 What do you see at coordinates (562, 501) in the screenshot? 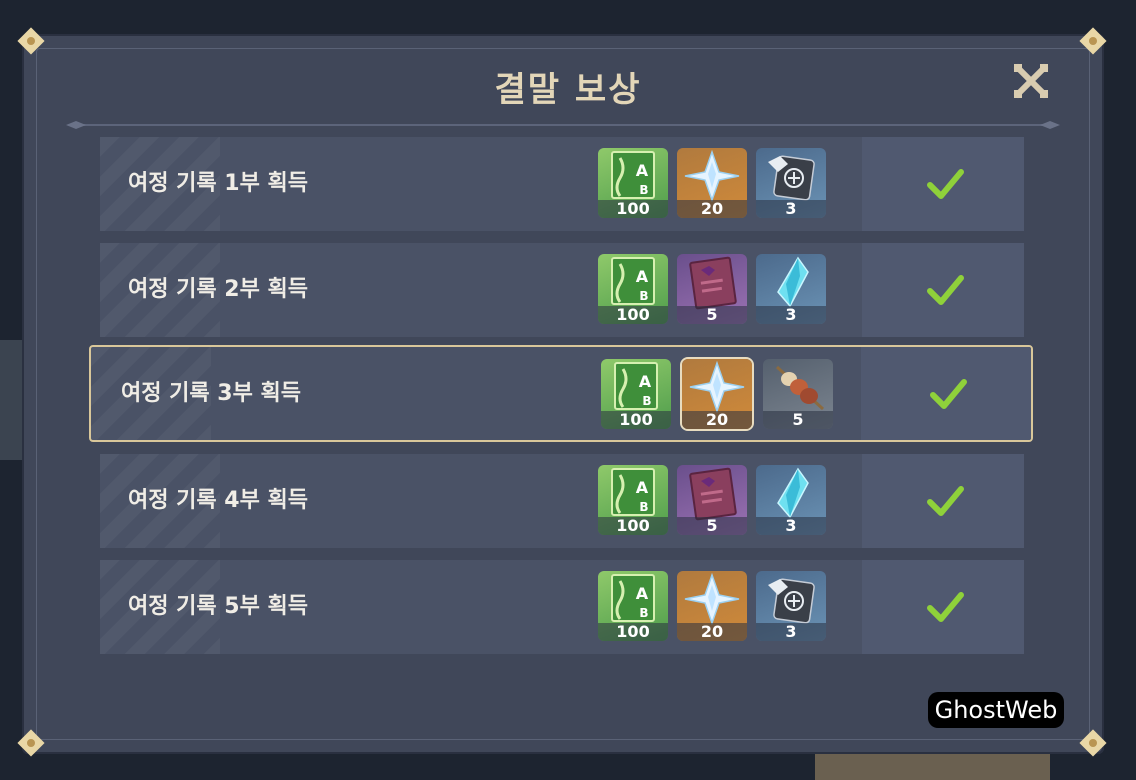
I see `reward-row: 여정 기록 4부 획득 A B 100 5 3` at bounding box center [562, 501].